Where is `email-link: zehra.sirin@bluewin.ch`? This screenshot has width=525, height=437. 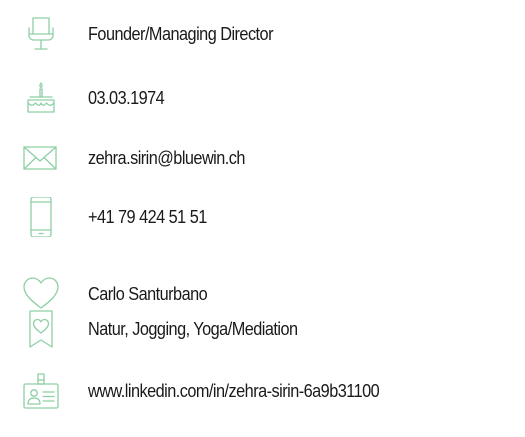 email-link: zehra.sirin@bluewin.ch is located at coordinates (166, 158).